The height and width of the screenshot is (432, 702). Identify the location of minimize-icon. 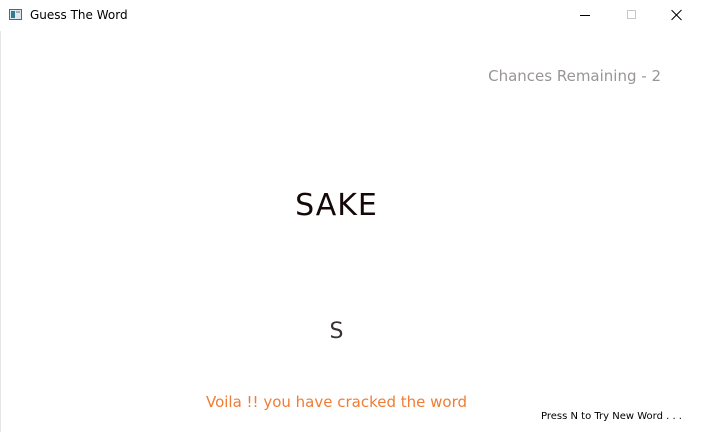
(585, 15).